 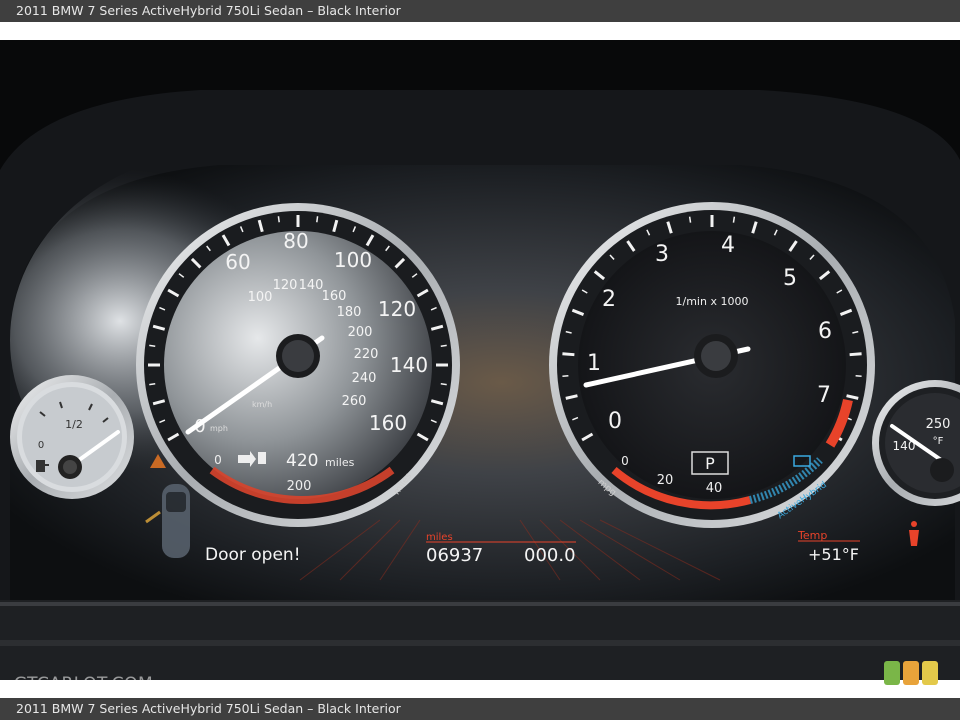 What do you see at coordinates (84, 684) in the screenshot?
I see `watermark-text: GTCARLOT.COM` at bounding box center [84, 684].